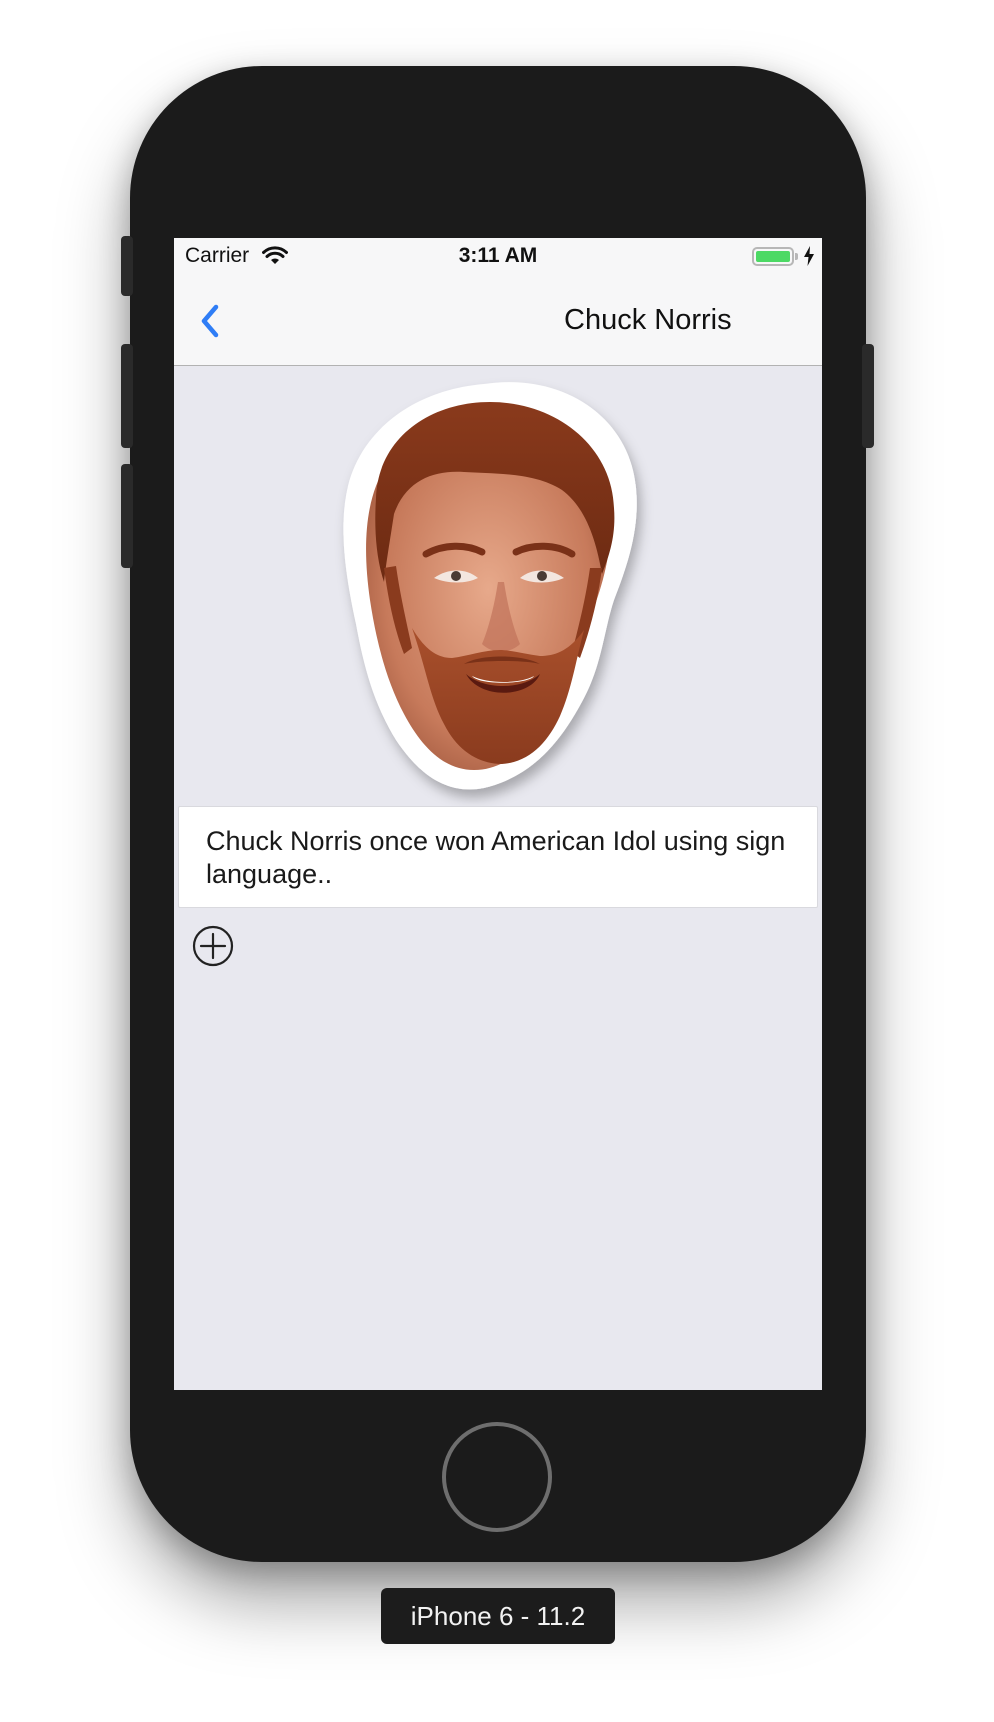  I want to click on home-button, so click(497, 1477).